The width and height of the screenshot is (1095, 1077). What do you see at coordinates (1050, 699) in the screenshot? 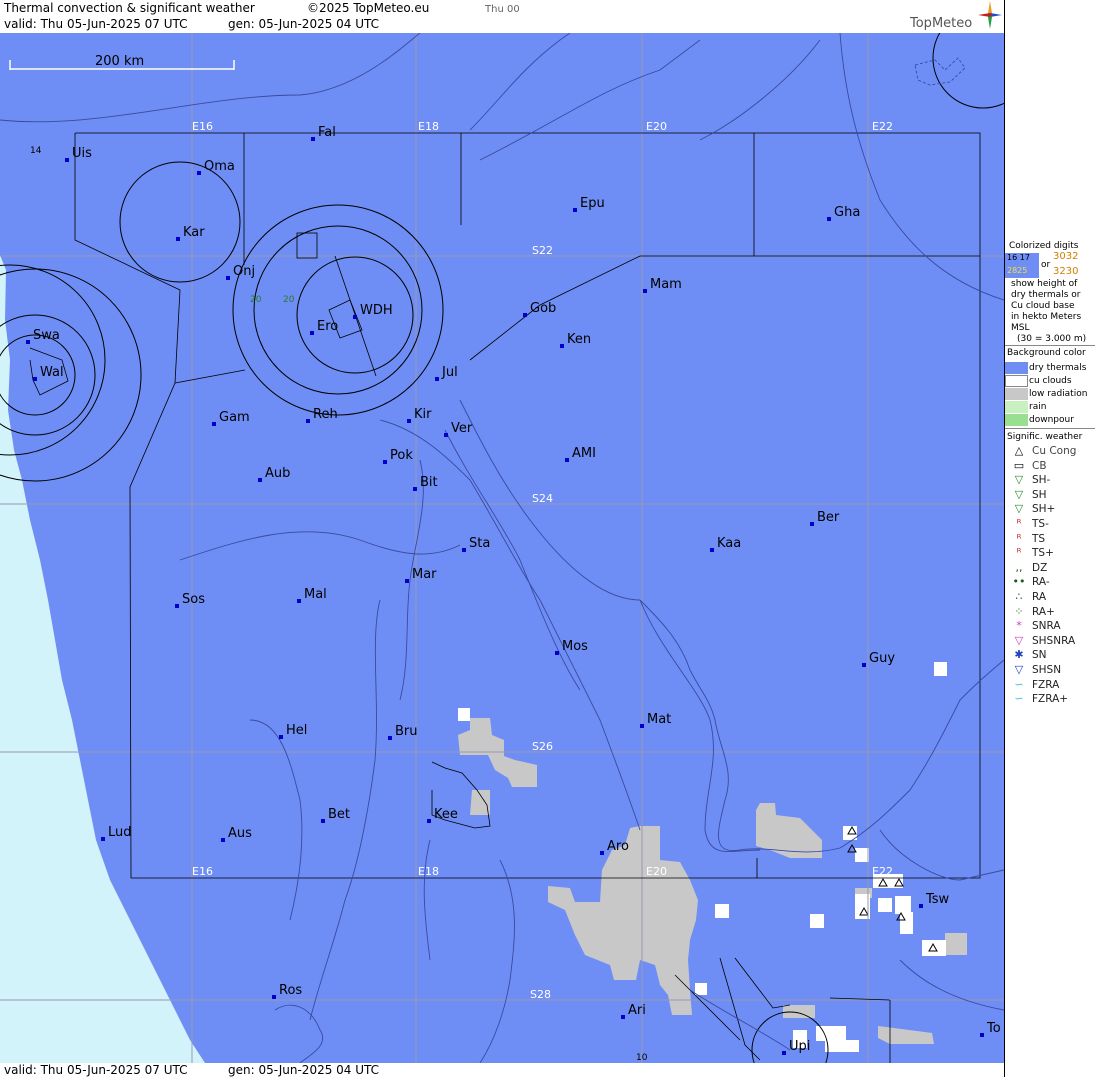
I see `legend-wx-label: FZRA+` at bounding box center [1050, 699].